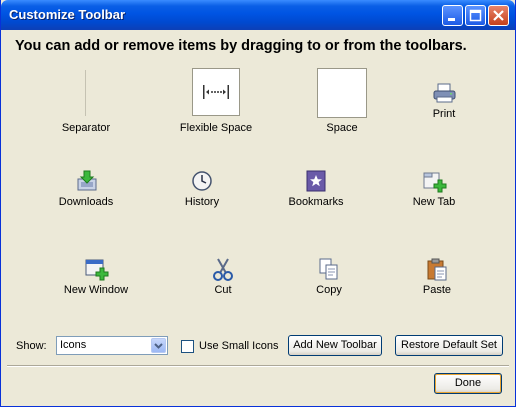 Image resolution: width=516 pixels, height=407 pixels. I want to click on chevron-down-icon, so click(158, 346).